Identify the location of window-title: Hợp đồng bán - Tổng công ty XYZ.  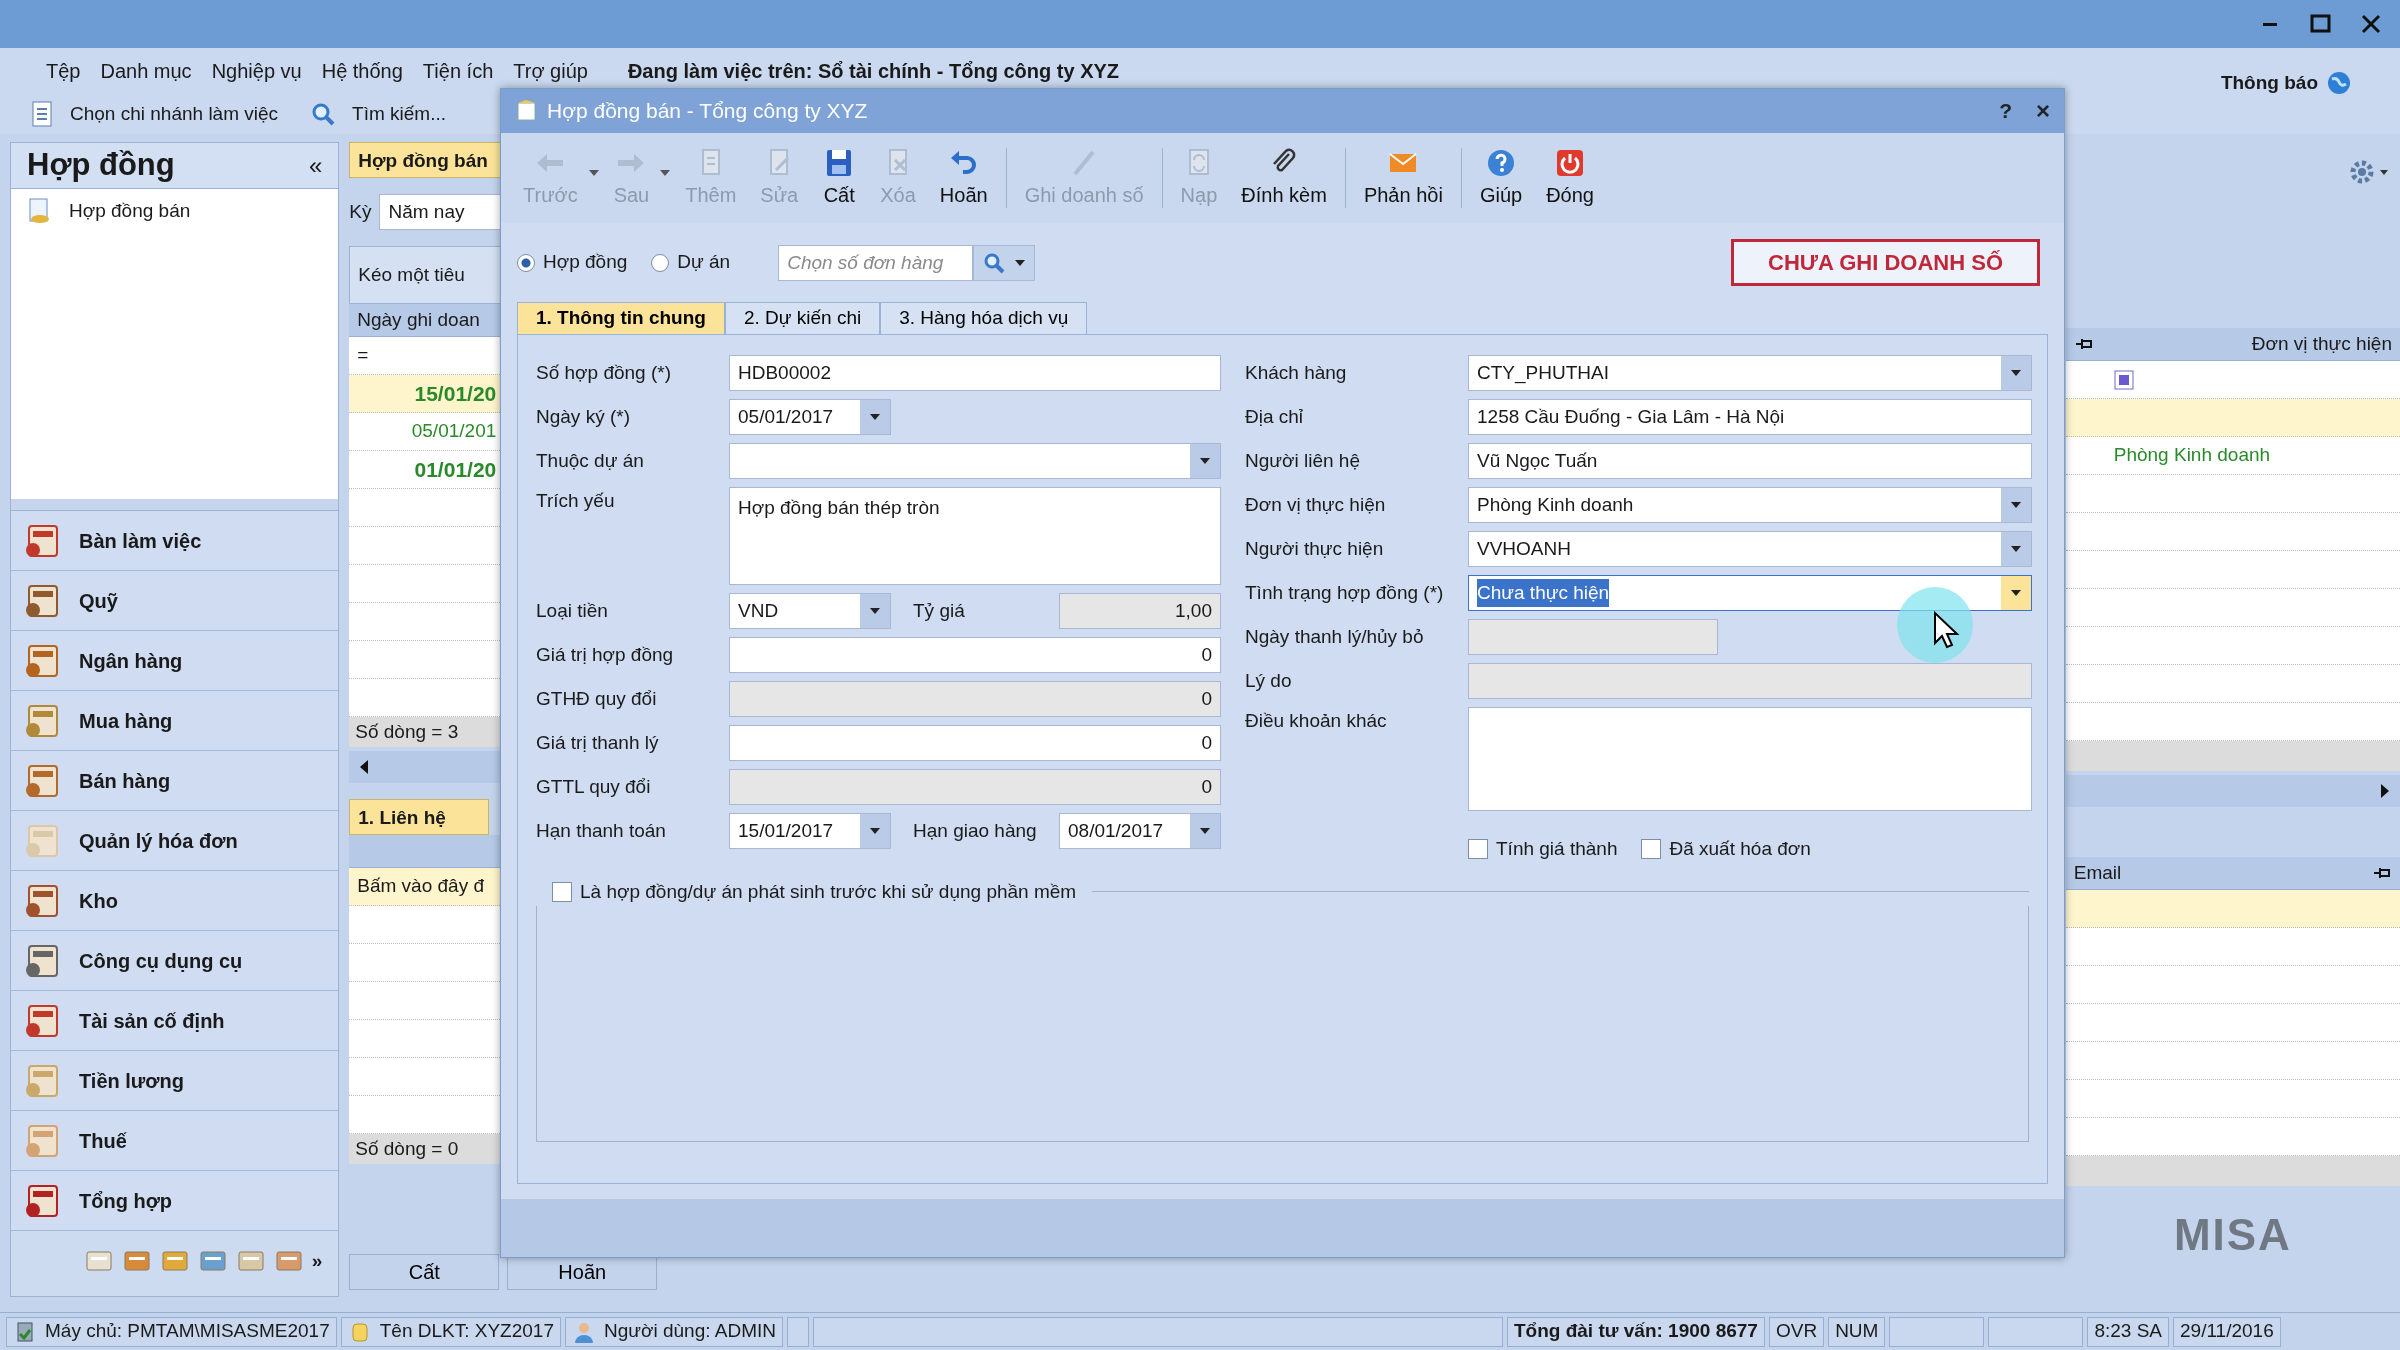
(708, 111).